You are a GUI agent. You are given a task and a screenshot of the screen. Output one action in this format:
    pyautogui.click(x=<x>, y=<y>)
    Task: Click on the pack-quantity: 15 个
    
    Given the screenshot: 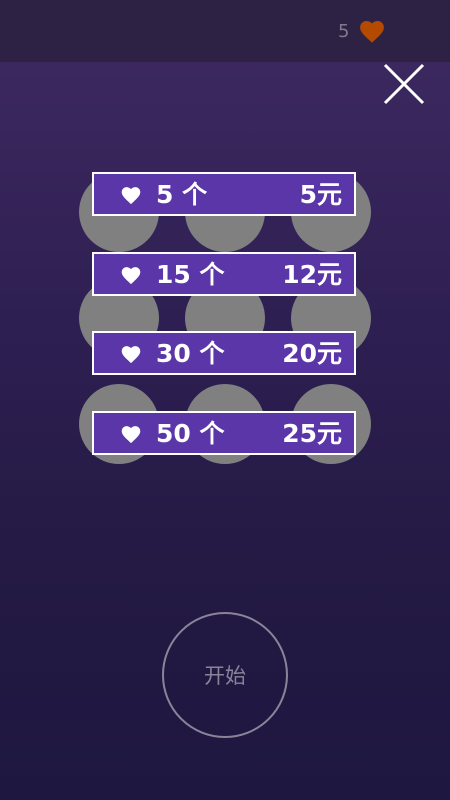 What is the action you would take?
    pyautogui.click(x=190, y=274)
    